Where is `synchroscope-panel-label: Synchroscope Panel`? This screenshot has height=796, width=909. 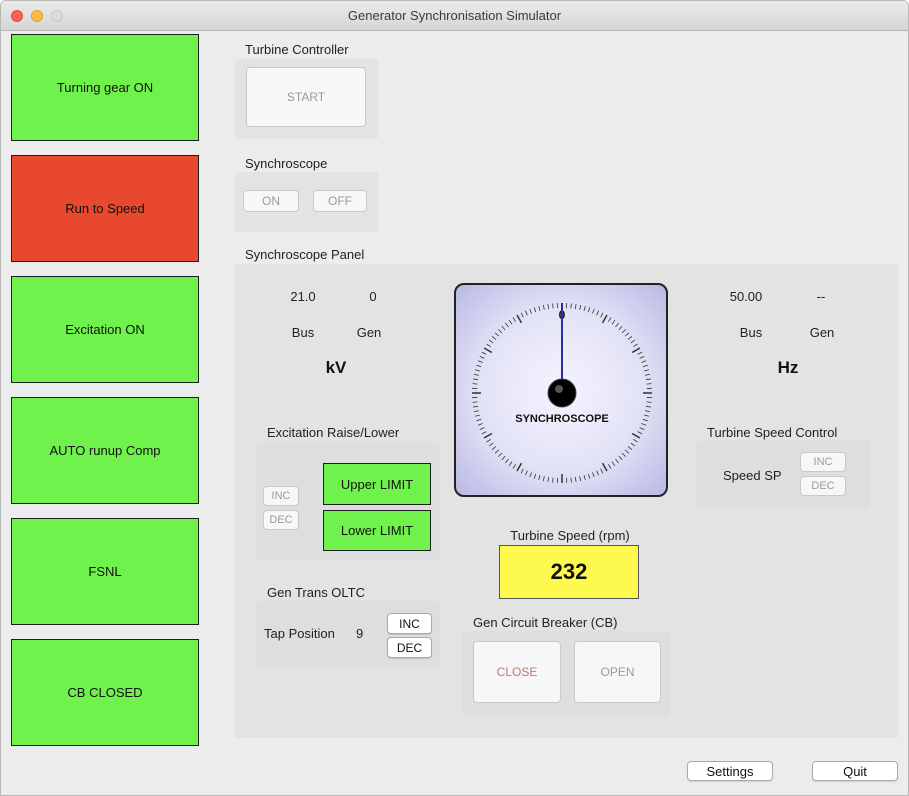
synchroscope-panel-label: Synchroscope Panel is located at coordinates (305, 254).